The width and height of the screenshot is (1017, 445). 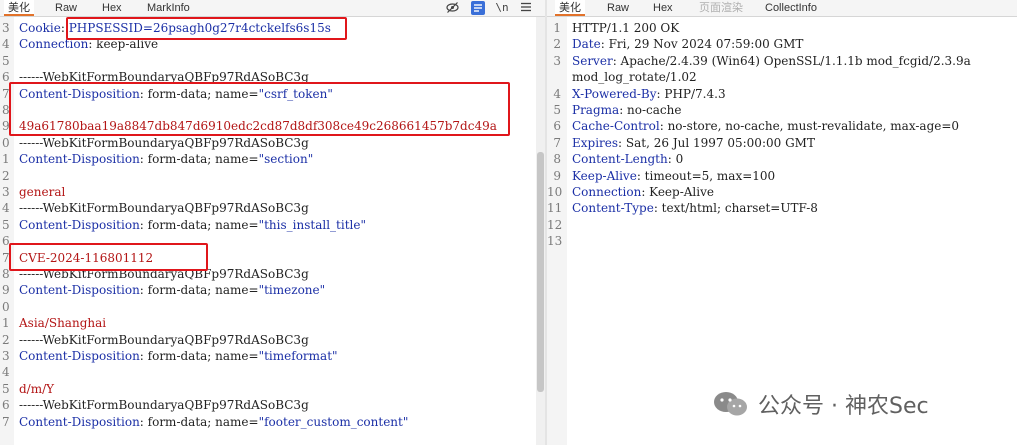 What do you see at coordinates (452, 8) in the screenshot?
I see `eye-slash-icon` at bounding box center [452, 8].